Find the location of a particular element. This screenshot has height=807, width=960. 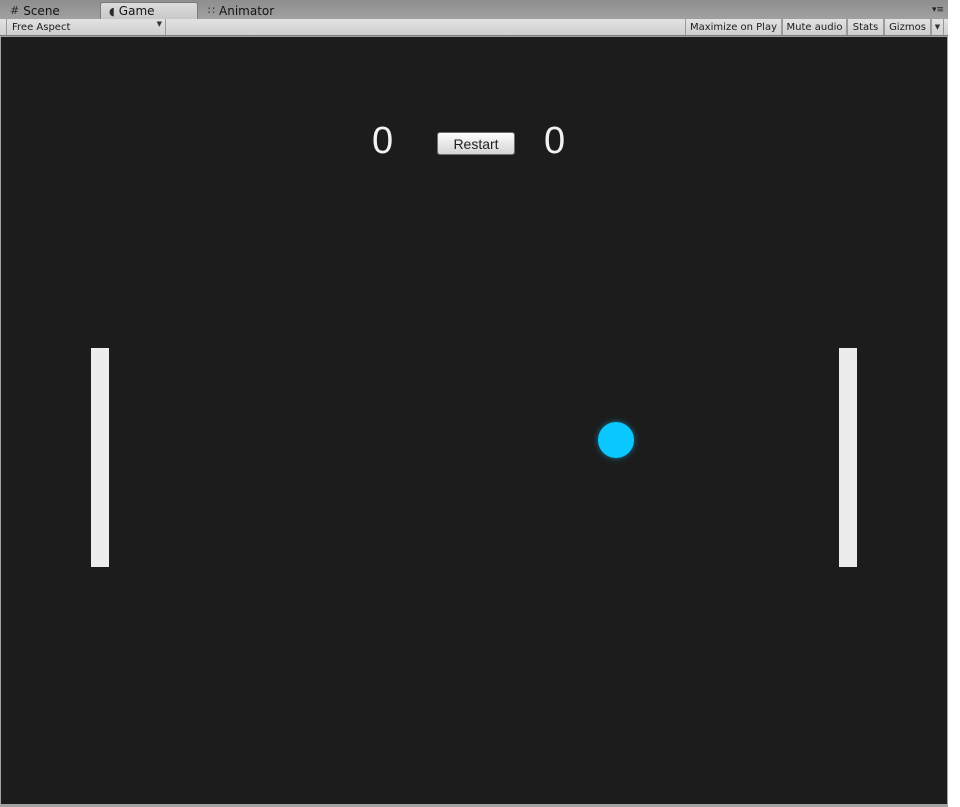

gizmos-label: Gizmos is located at coordinates (907, 27).